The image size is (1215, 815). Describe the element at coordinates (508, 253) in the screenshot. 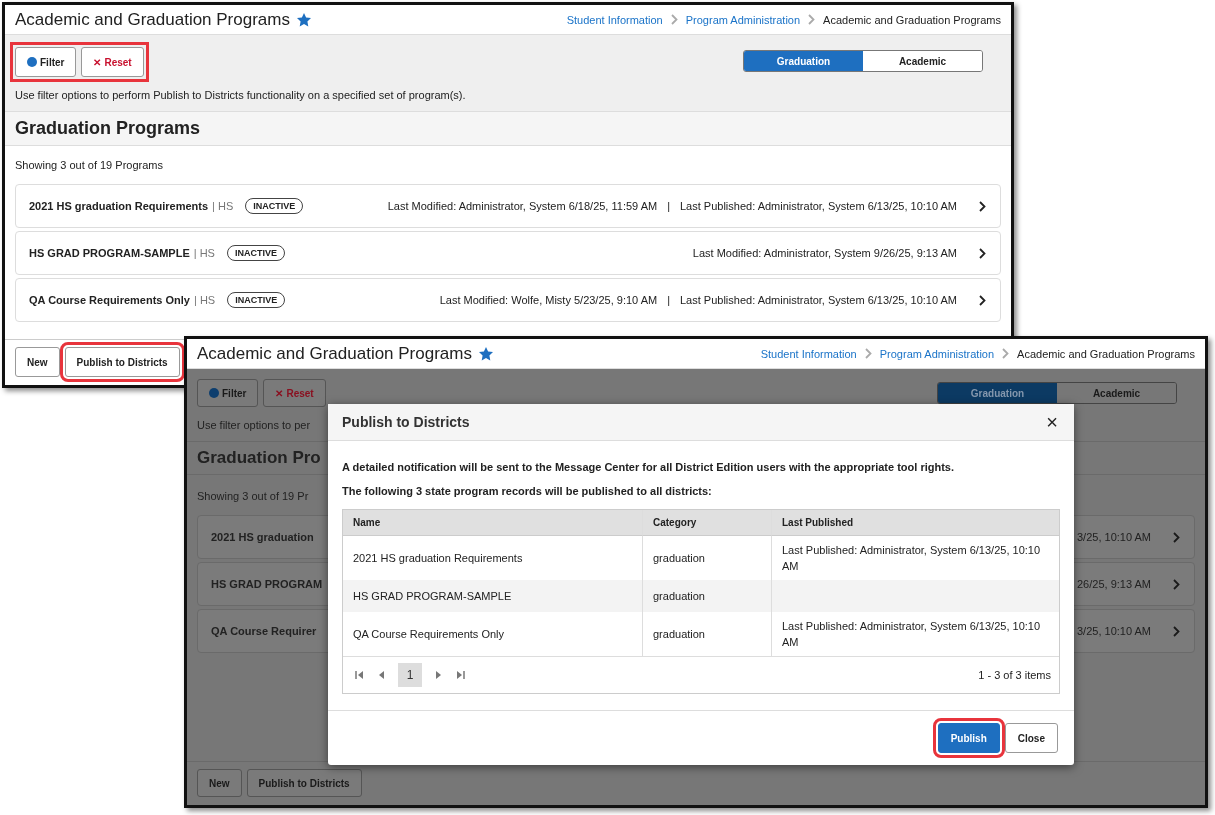

I see `program-row: HS GRAD PROGRAM-SAMPLE | HS INACTIVE Last Modified: Administrator, System 9/26/25, 9:13 AM` at that location.